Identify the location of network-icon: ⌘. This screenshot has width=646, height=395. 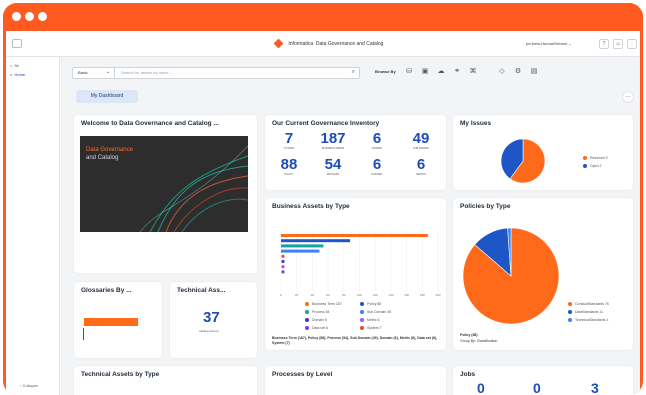
(473, 72).